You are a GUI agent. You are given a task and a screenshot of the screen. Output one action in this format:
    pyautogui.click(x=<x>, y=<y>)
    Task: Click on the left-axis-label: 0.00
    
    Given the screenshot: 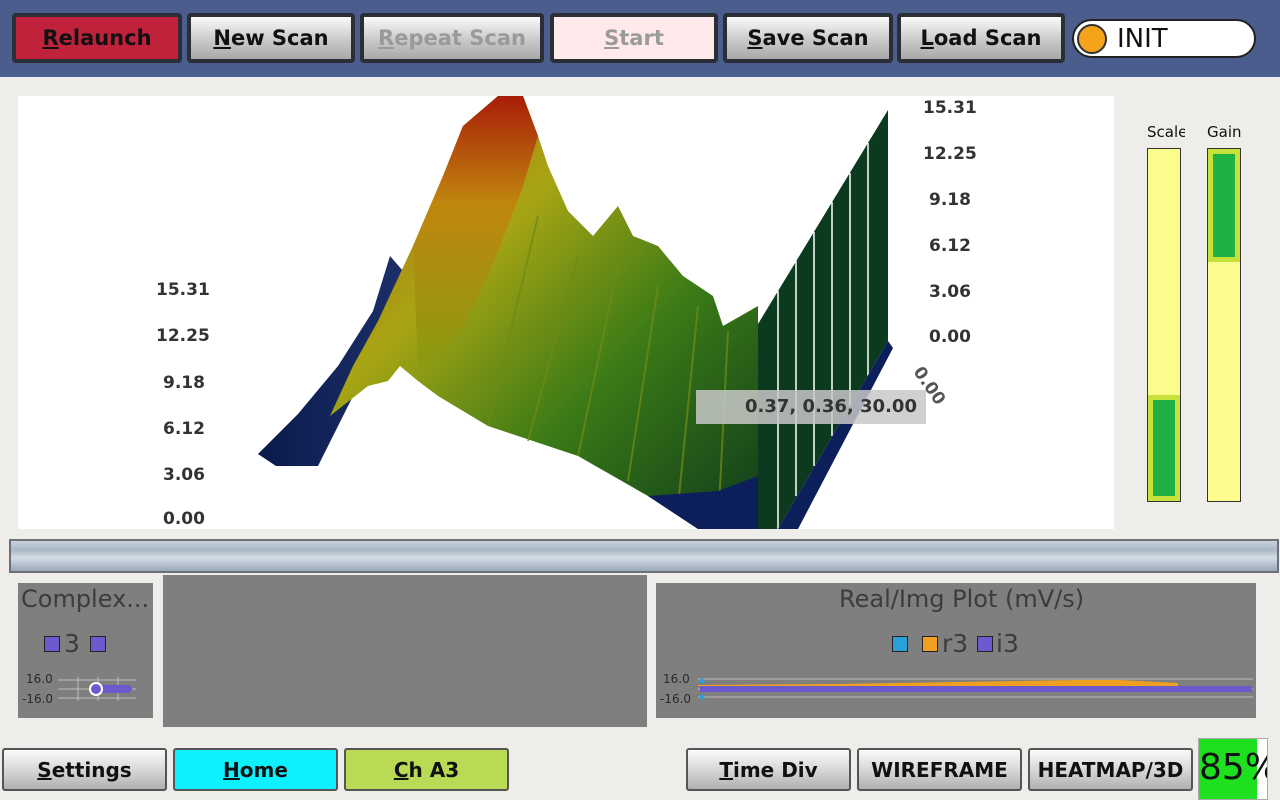 What is the action you would take?
    pyautogui.click(x=184, y=519)
    